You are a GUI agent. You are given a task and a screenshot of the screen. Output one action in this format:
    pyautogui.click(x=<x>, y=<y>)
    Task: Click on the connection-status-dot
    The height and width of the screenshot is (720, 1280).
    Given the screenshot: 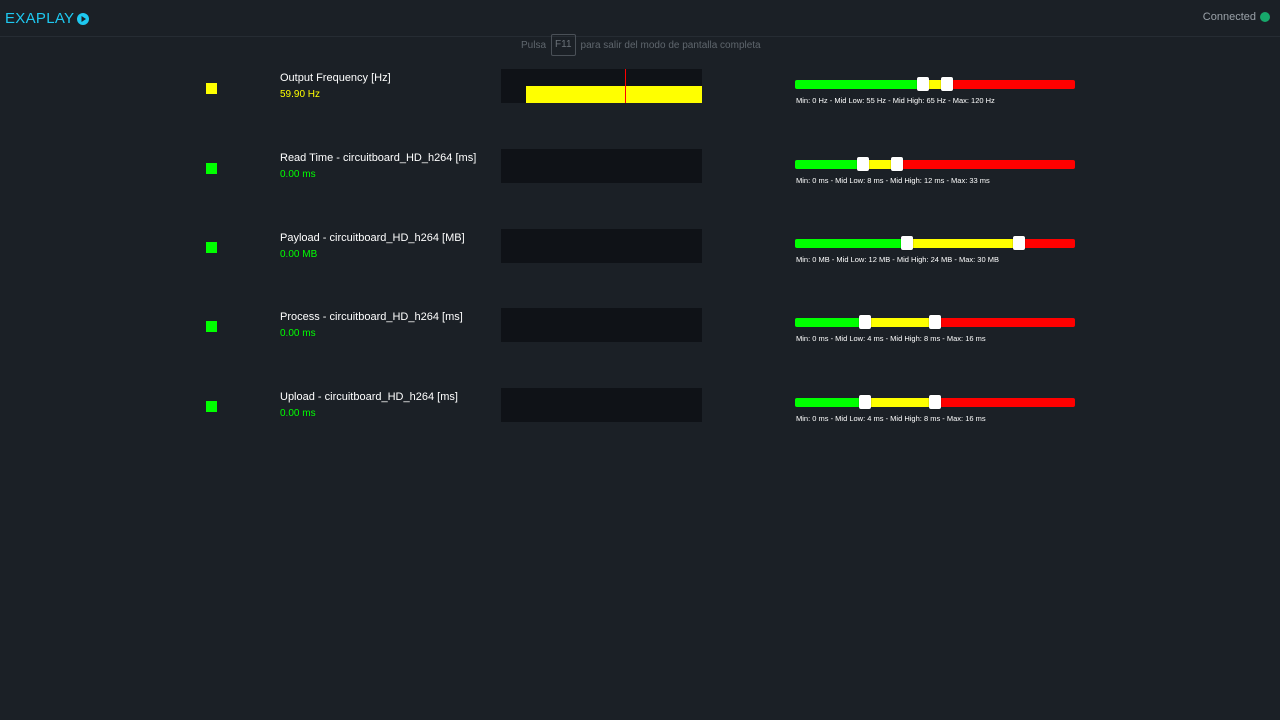 What is the action you would take?
    pyautogui.click(x=1265, y=17)
    